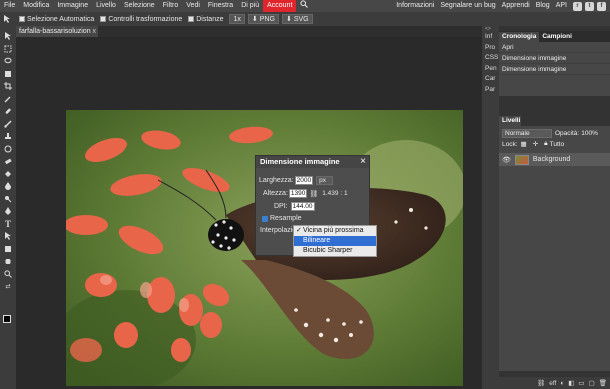  Describe the element at coordinates (8, 36) in the screenshot. I see `move-tool-icon` at that location.